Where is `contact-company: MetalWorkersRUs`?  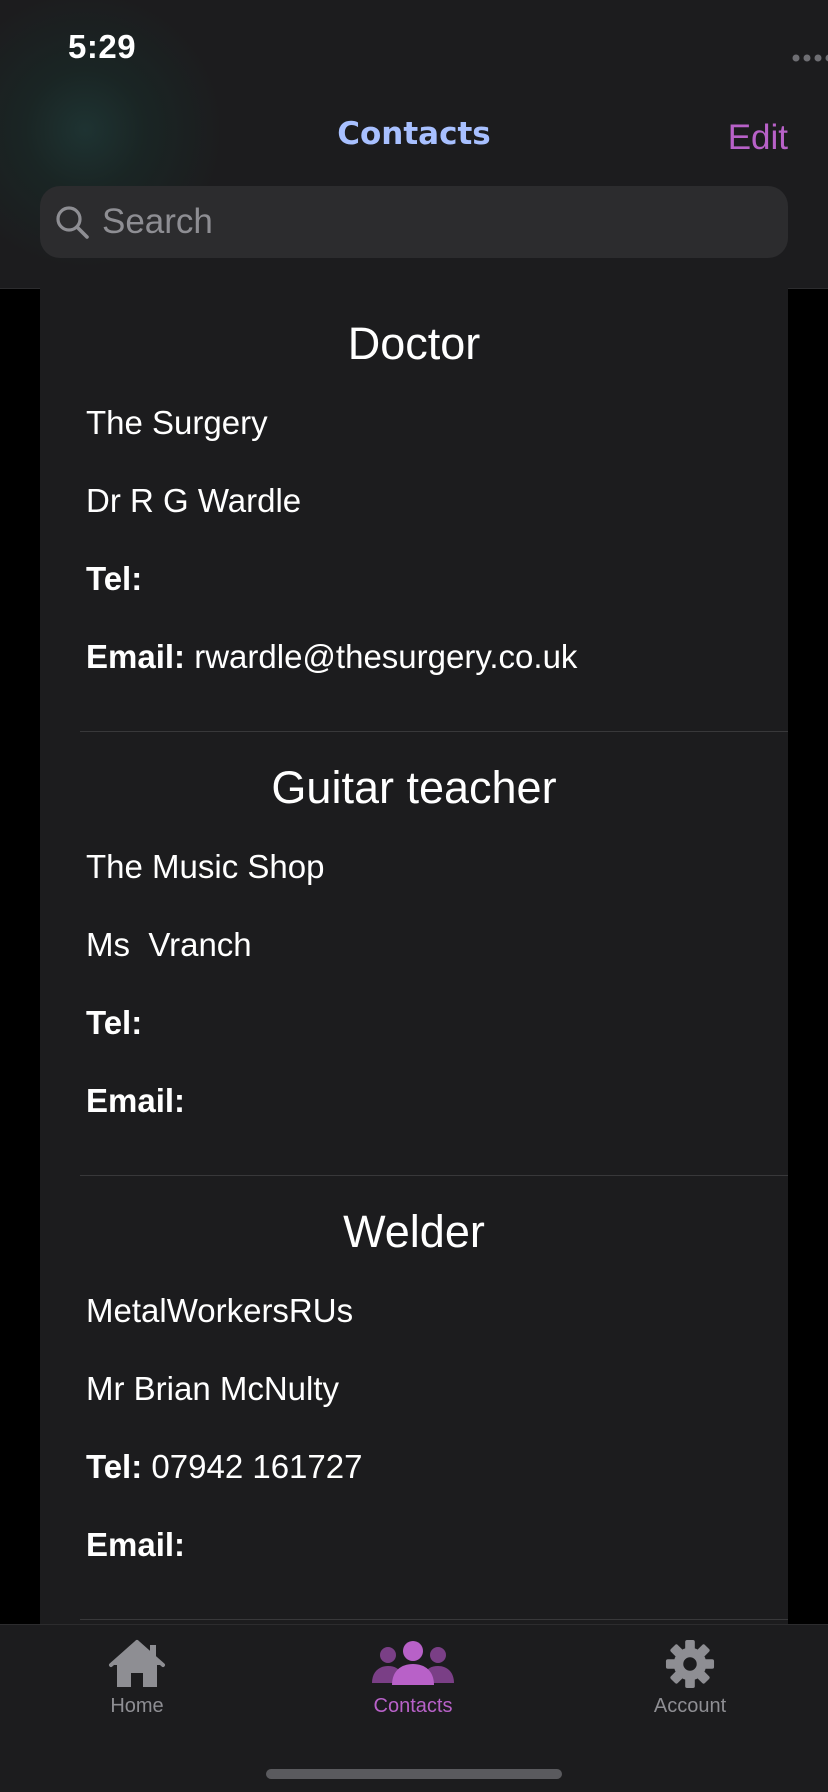 contact-company: MetalWorkersRUs is located at coordinates (220, 1310).